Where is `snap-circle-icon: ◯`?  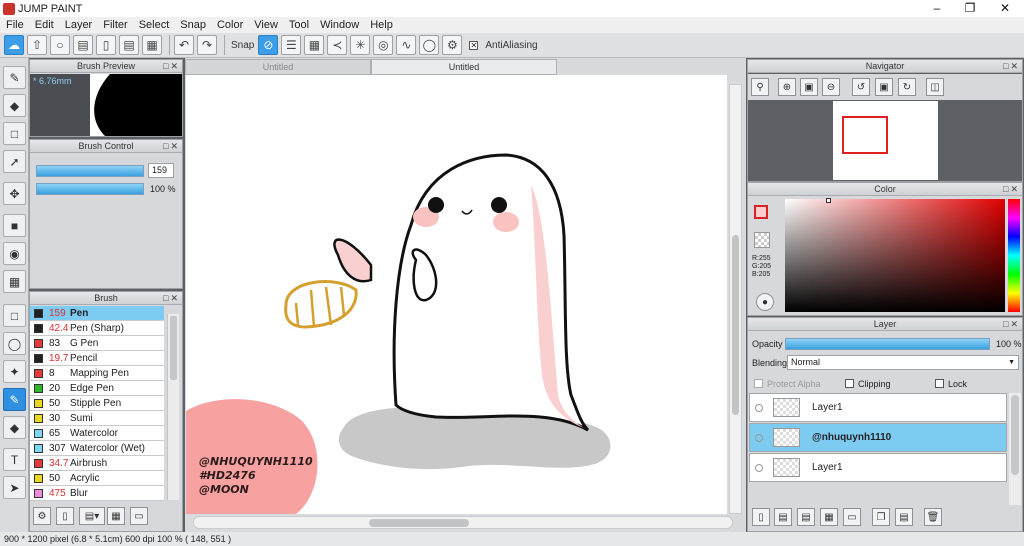
snap-circle-icon: ◯ is located at coordinates (429, 45).